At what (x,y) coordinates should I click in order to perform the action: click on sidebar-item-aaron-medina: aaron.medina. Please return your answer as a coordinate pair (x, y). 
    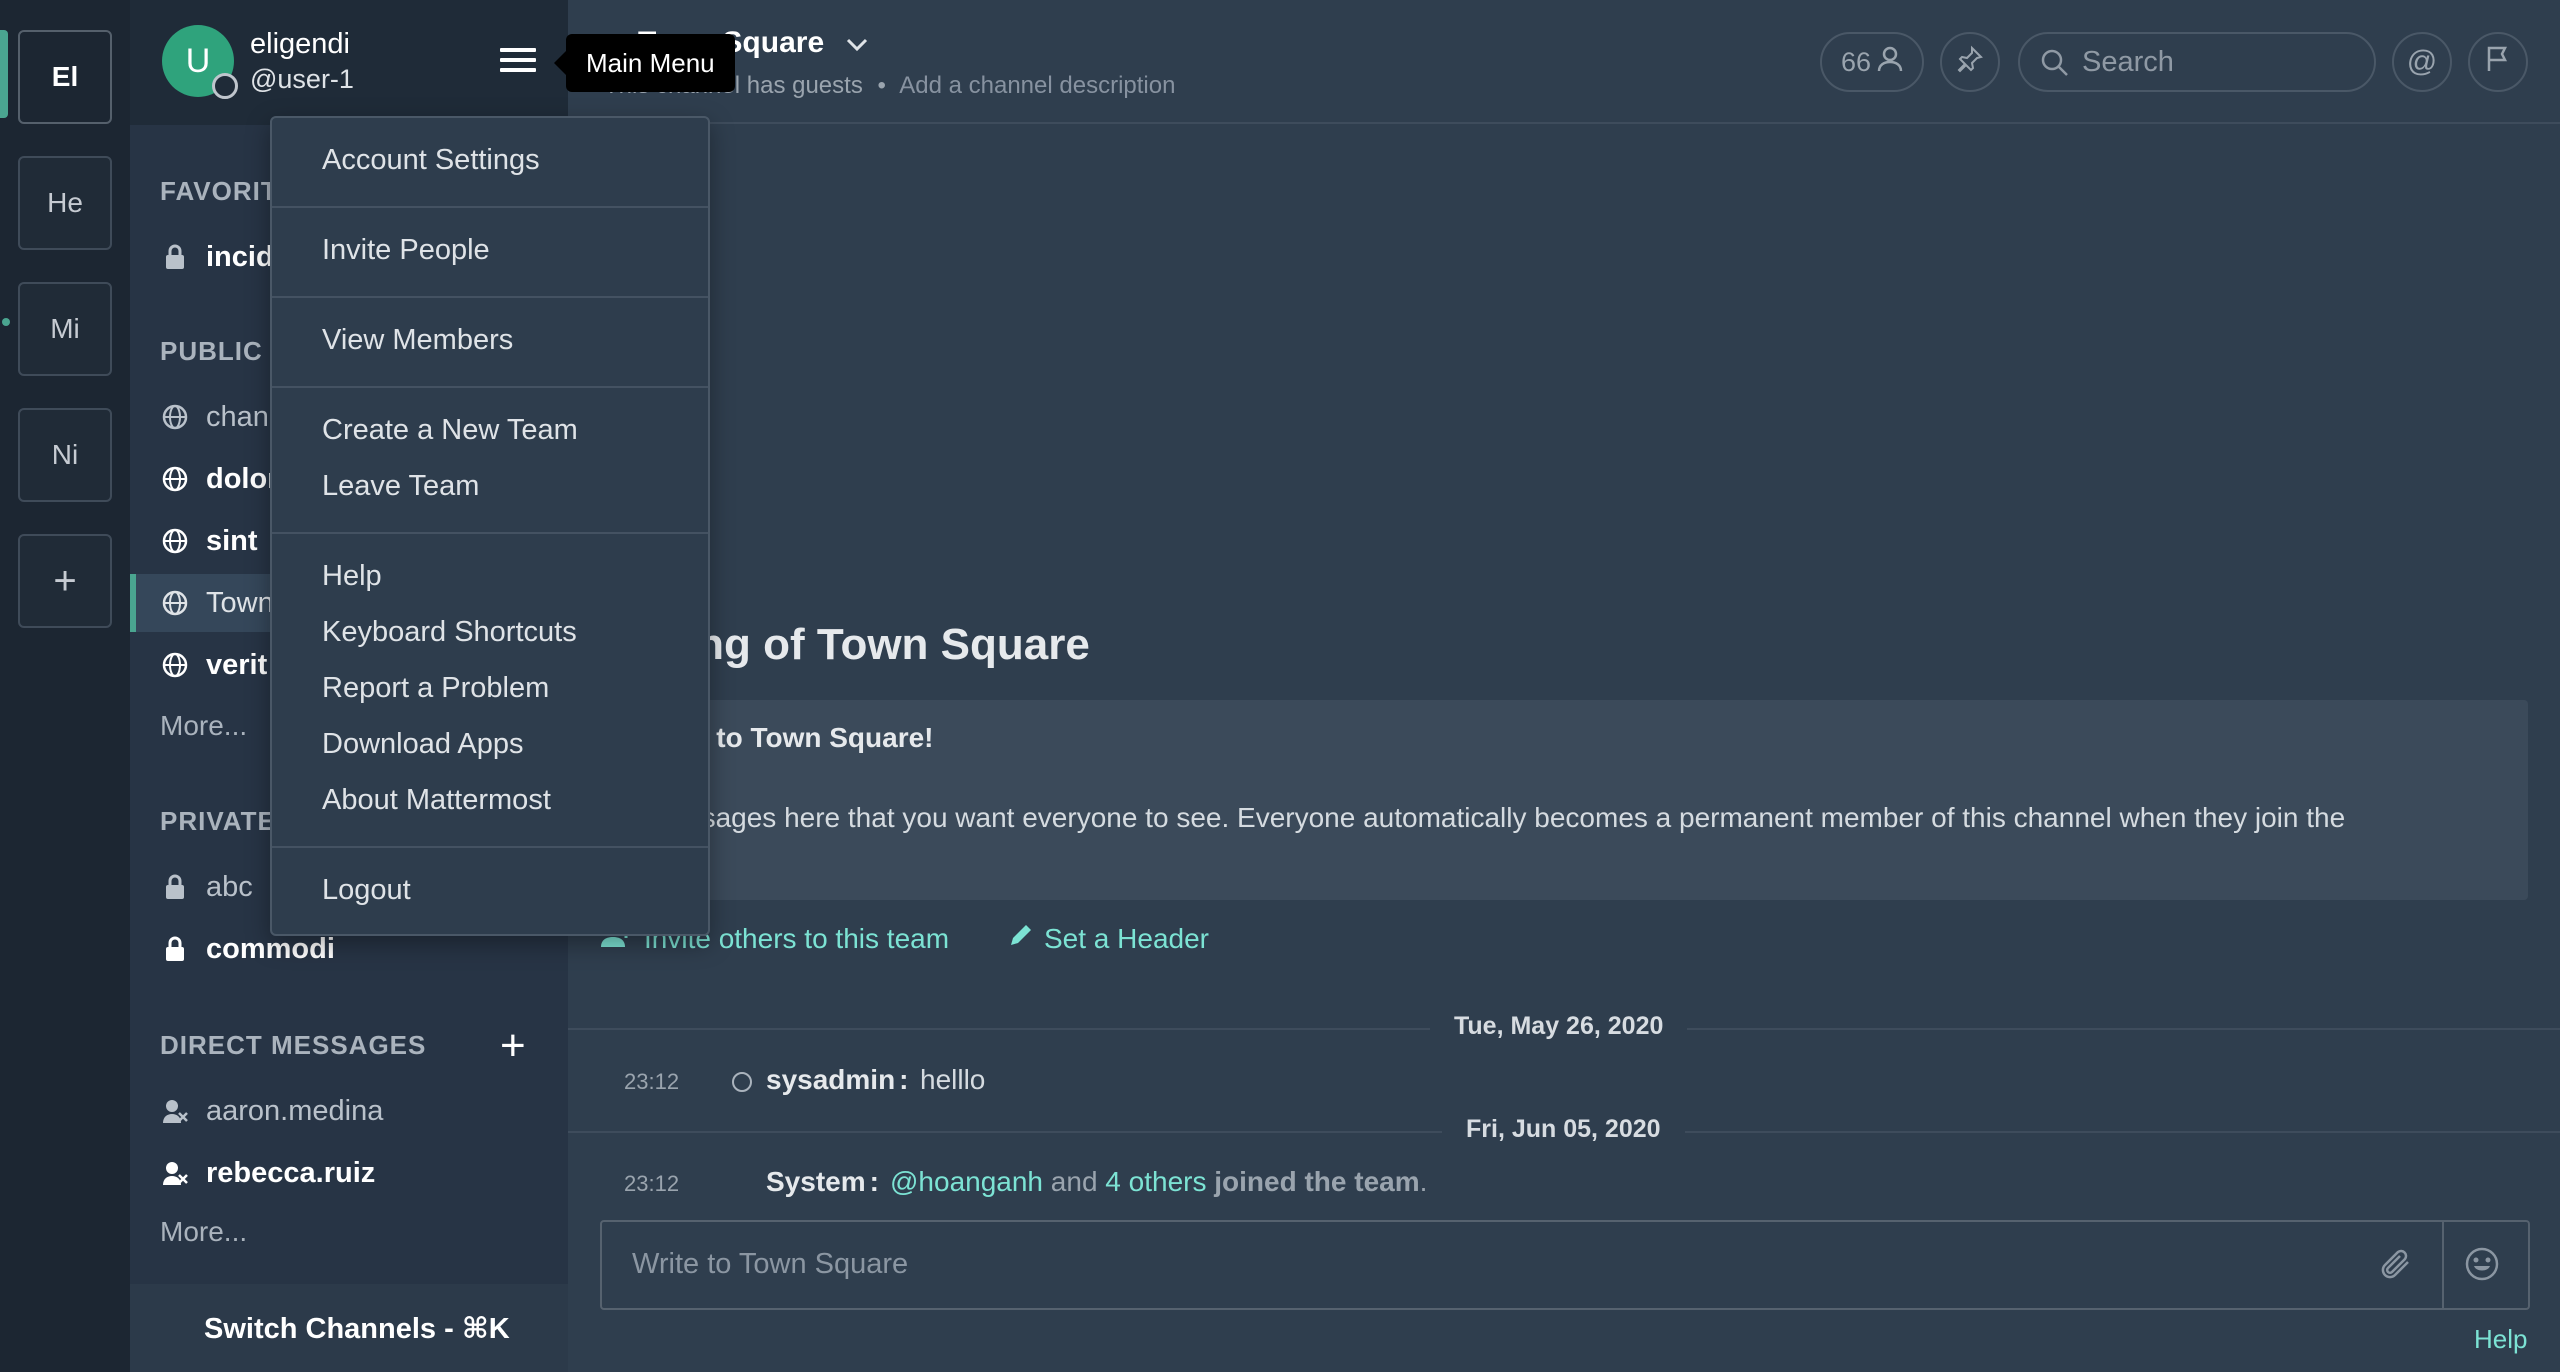
    Looking at the image, I should click on (349, 1111).